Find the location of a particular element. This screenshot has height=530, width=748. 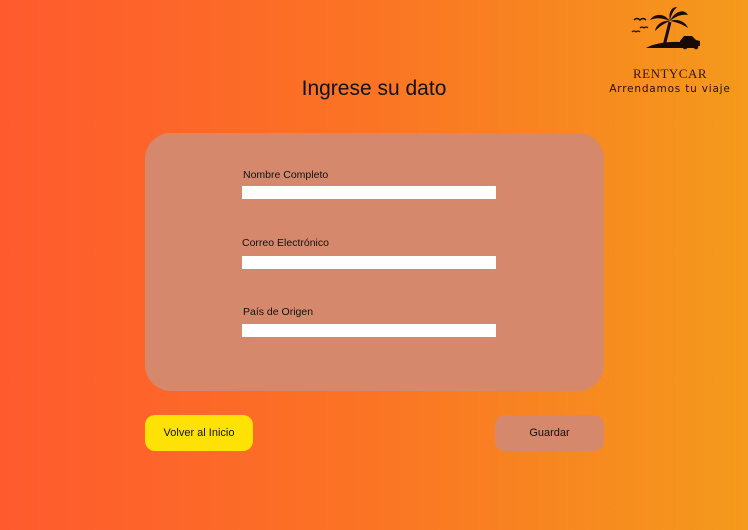

email-label: Correo Electrónico is located at coordinates (285, 243).